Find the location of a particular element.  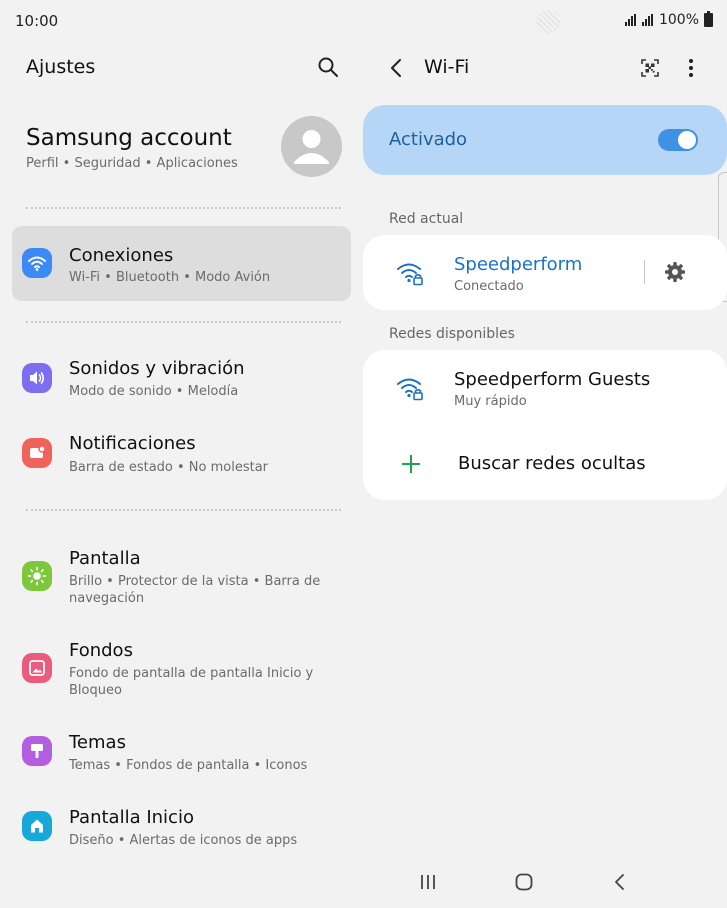

wifi-toggle-card: Activado is located at coordinates (545, 140).